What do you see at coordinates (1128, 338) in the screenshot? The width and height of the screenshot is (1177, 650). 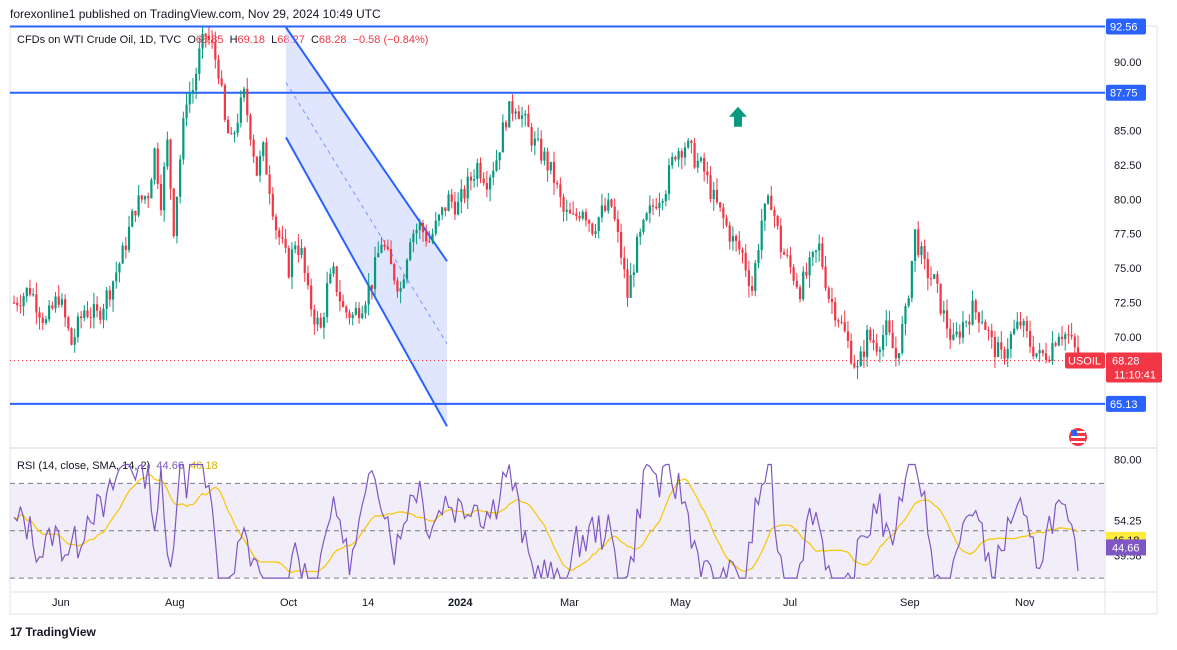 I see `price-tick-label: 70.00` at bounding box center [1128, 338].